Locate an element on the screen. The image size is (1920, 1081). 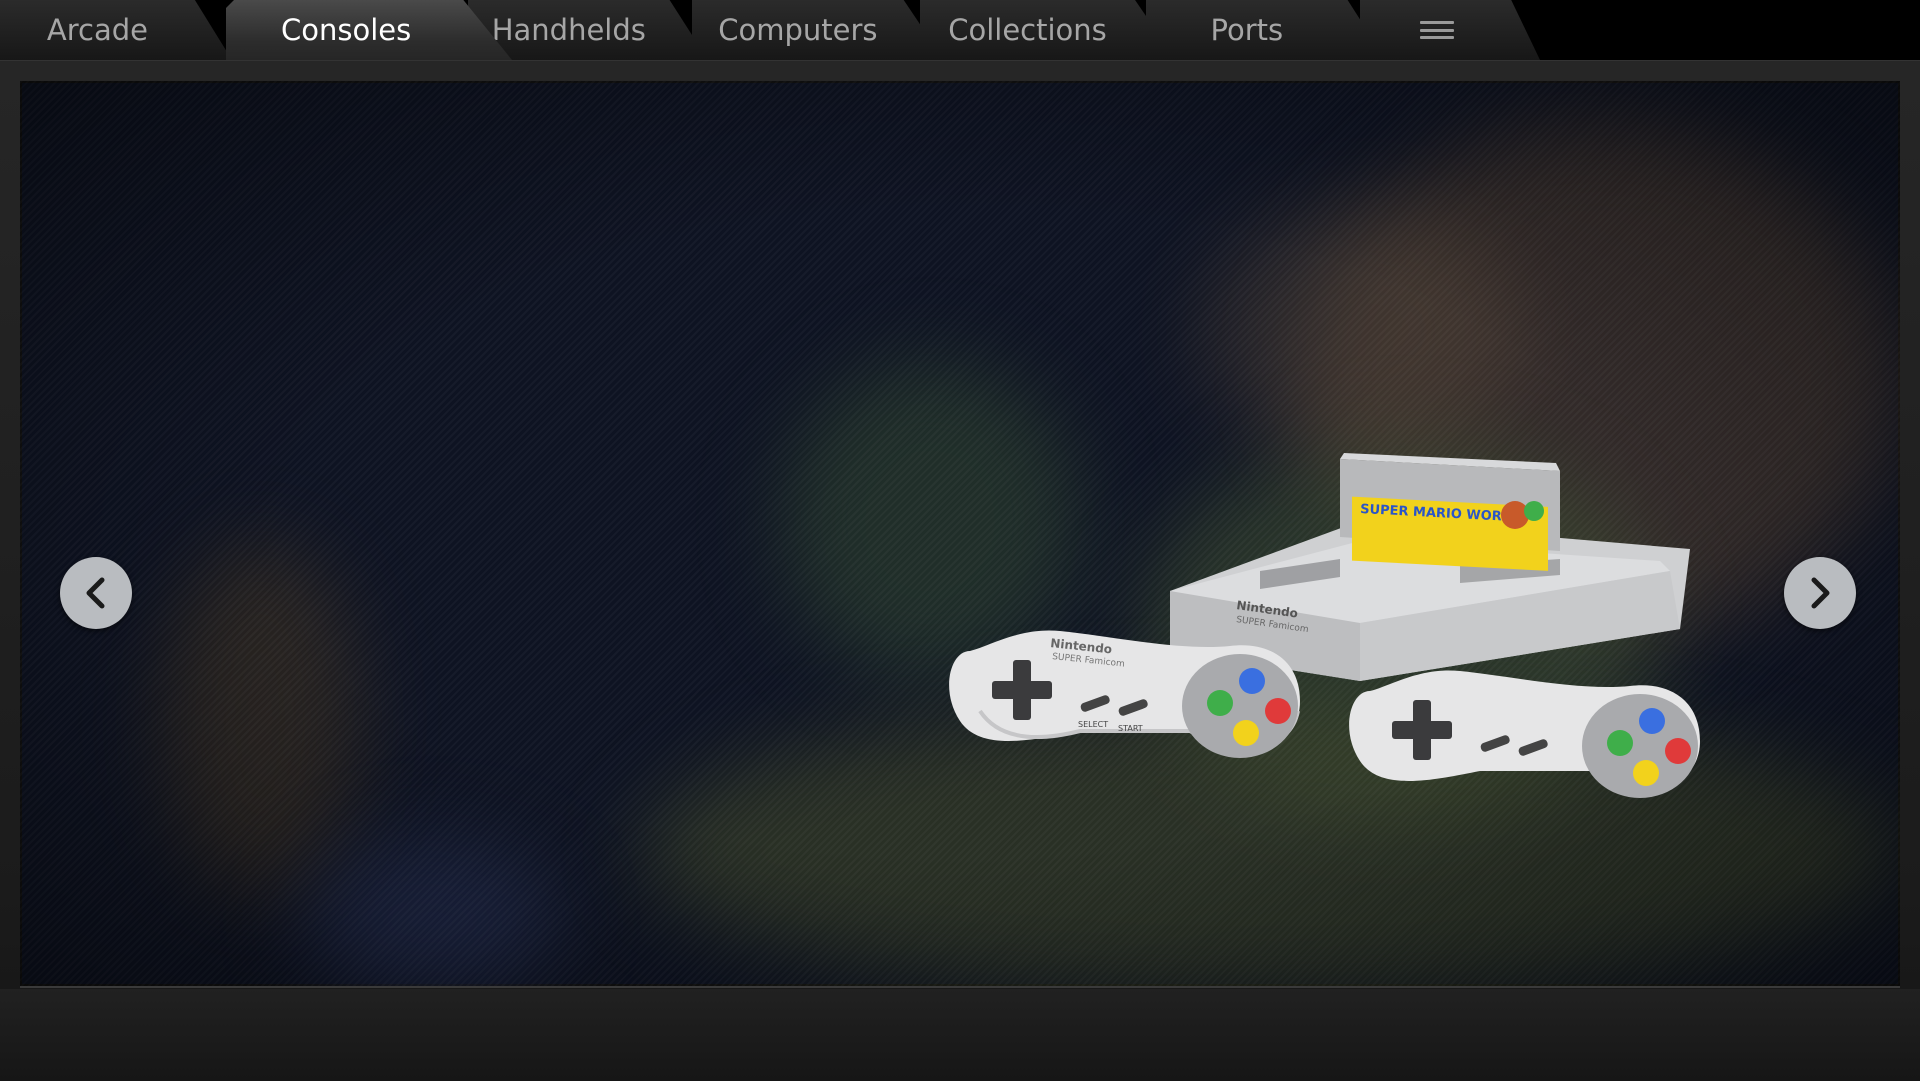
chevron-left-icon is located at coordinates (95, 593).